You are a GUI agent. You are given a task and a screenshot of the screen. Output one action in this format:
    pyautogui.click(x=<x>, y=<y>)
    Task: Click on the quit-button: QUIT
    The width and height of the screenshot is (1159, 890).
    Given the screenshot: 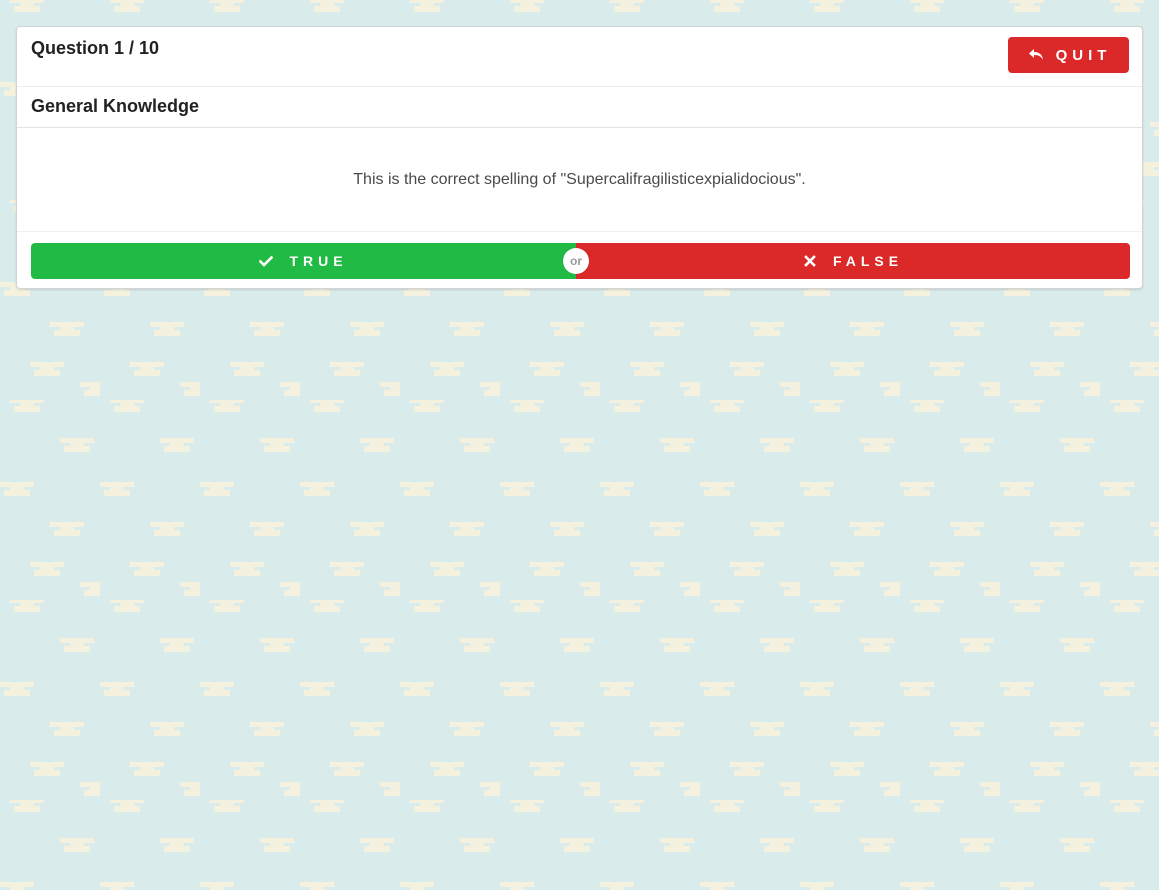 What is the action you would take?
    pyautogui.click(x=1068, y=55)
    